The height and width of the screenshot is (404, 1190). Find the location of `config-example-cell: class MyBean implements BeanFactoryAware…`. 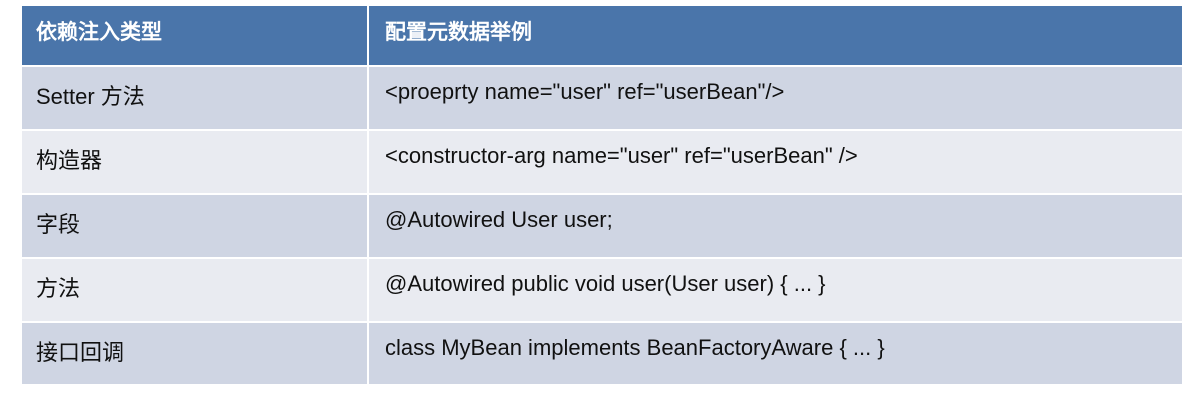

config-example-cell: class MyBean implements BeanFactoryAware… is located at coordinates (635, 347).